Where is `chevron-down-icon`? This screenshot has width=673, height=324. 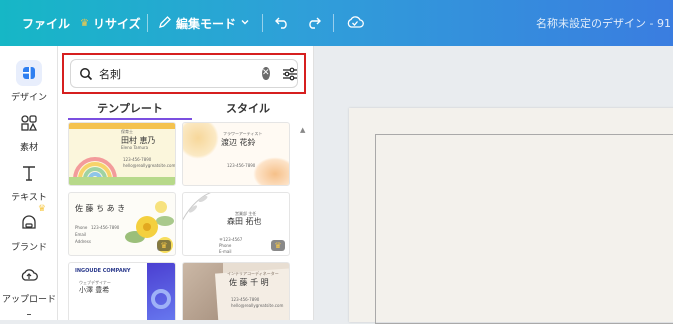 chevron-down-icon is located at coordinates (245, 23).